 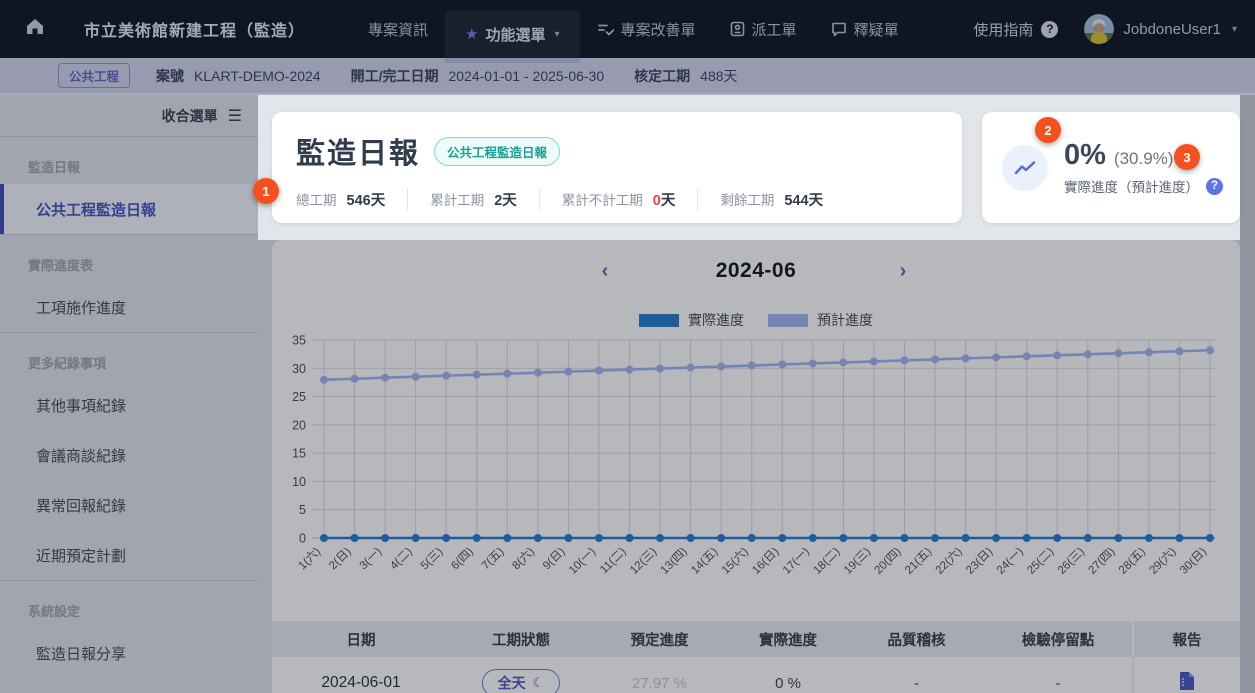 What do you see at coordinates (1085, 155) in the screenshot?
I see `actual-progress-value: 0%` at bounding box center [1085, 155].